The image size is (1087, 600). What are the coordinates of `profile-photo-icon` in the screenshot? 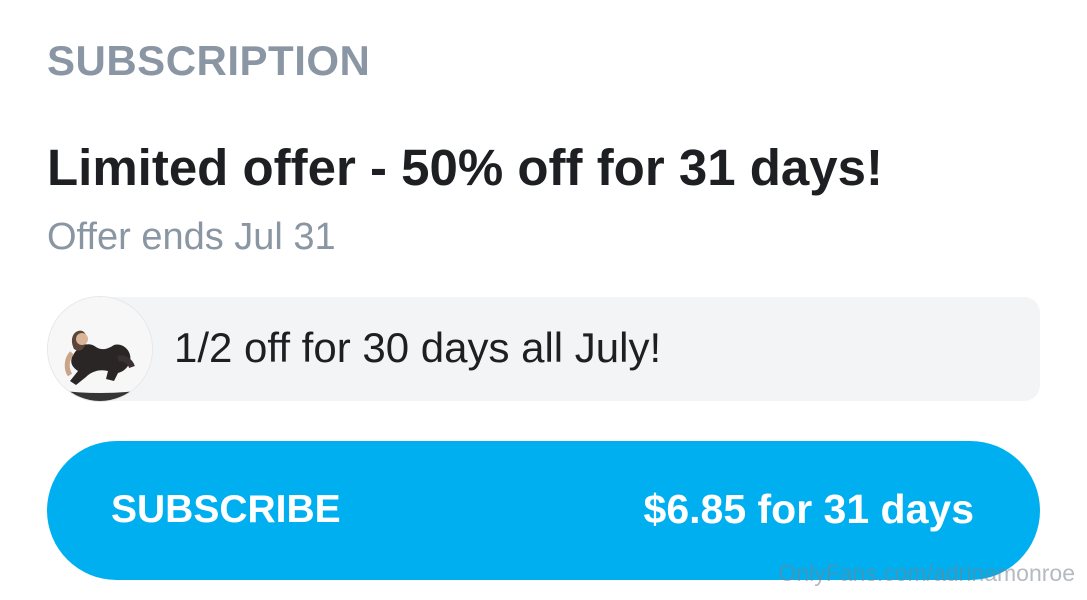 It's located at (100, 349).